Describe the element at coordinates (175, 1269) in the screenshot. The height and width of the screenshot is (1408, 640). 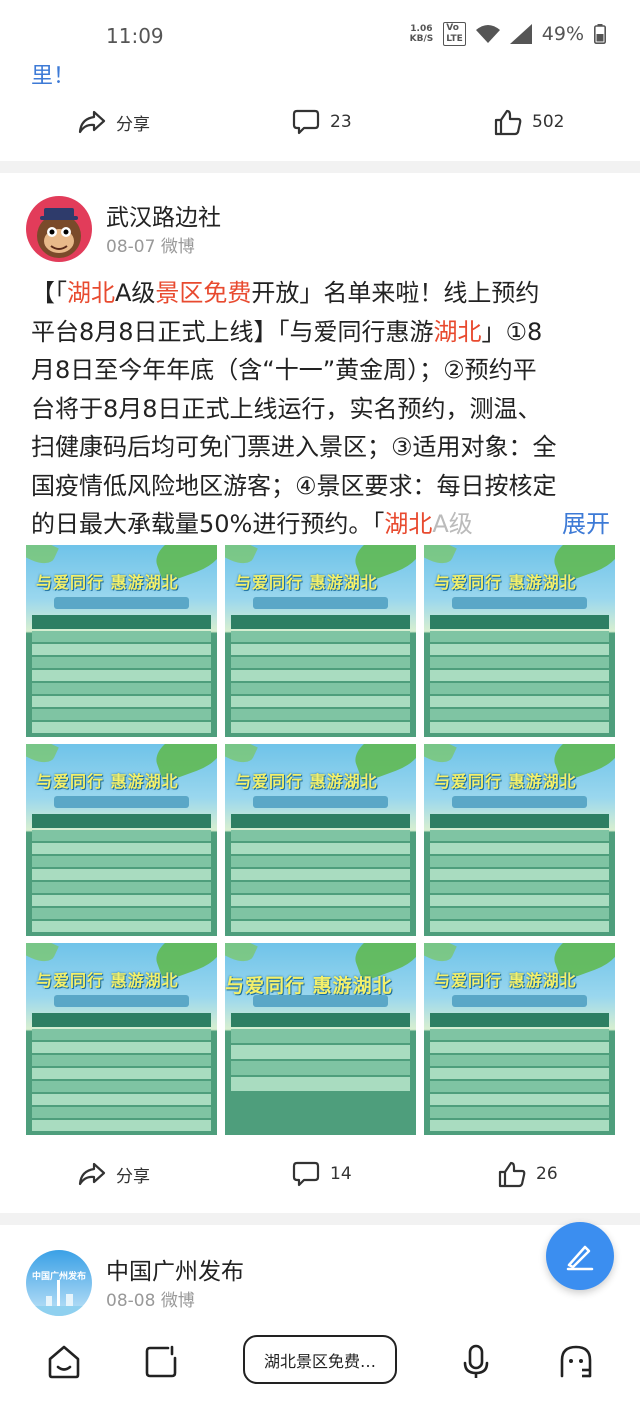
I see `author-name: 中国广州发布` at that location.